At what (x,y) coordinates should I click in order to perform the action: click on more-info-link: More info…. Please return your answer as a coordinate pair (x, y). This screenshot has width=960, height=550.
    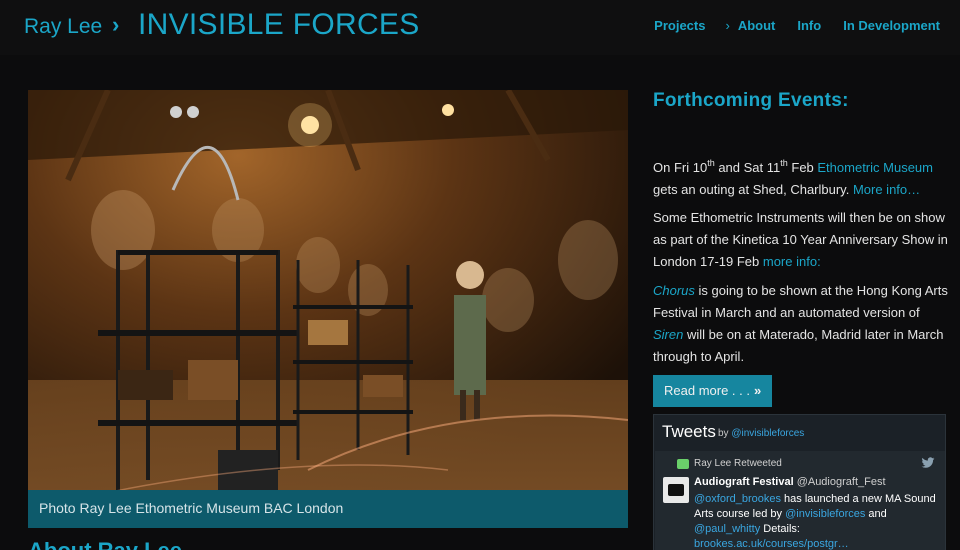
    Looking at the image, I should click on (886, 189).